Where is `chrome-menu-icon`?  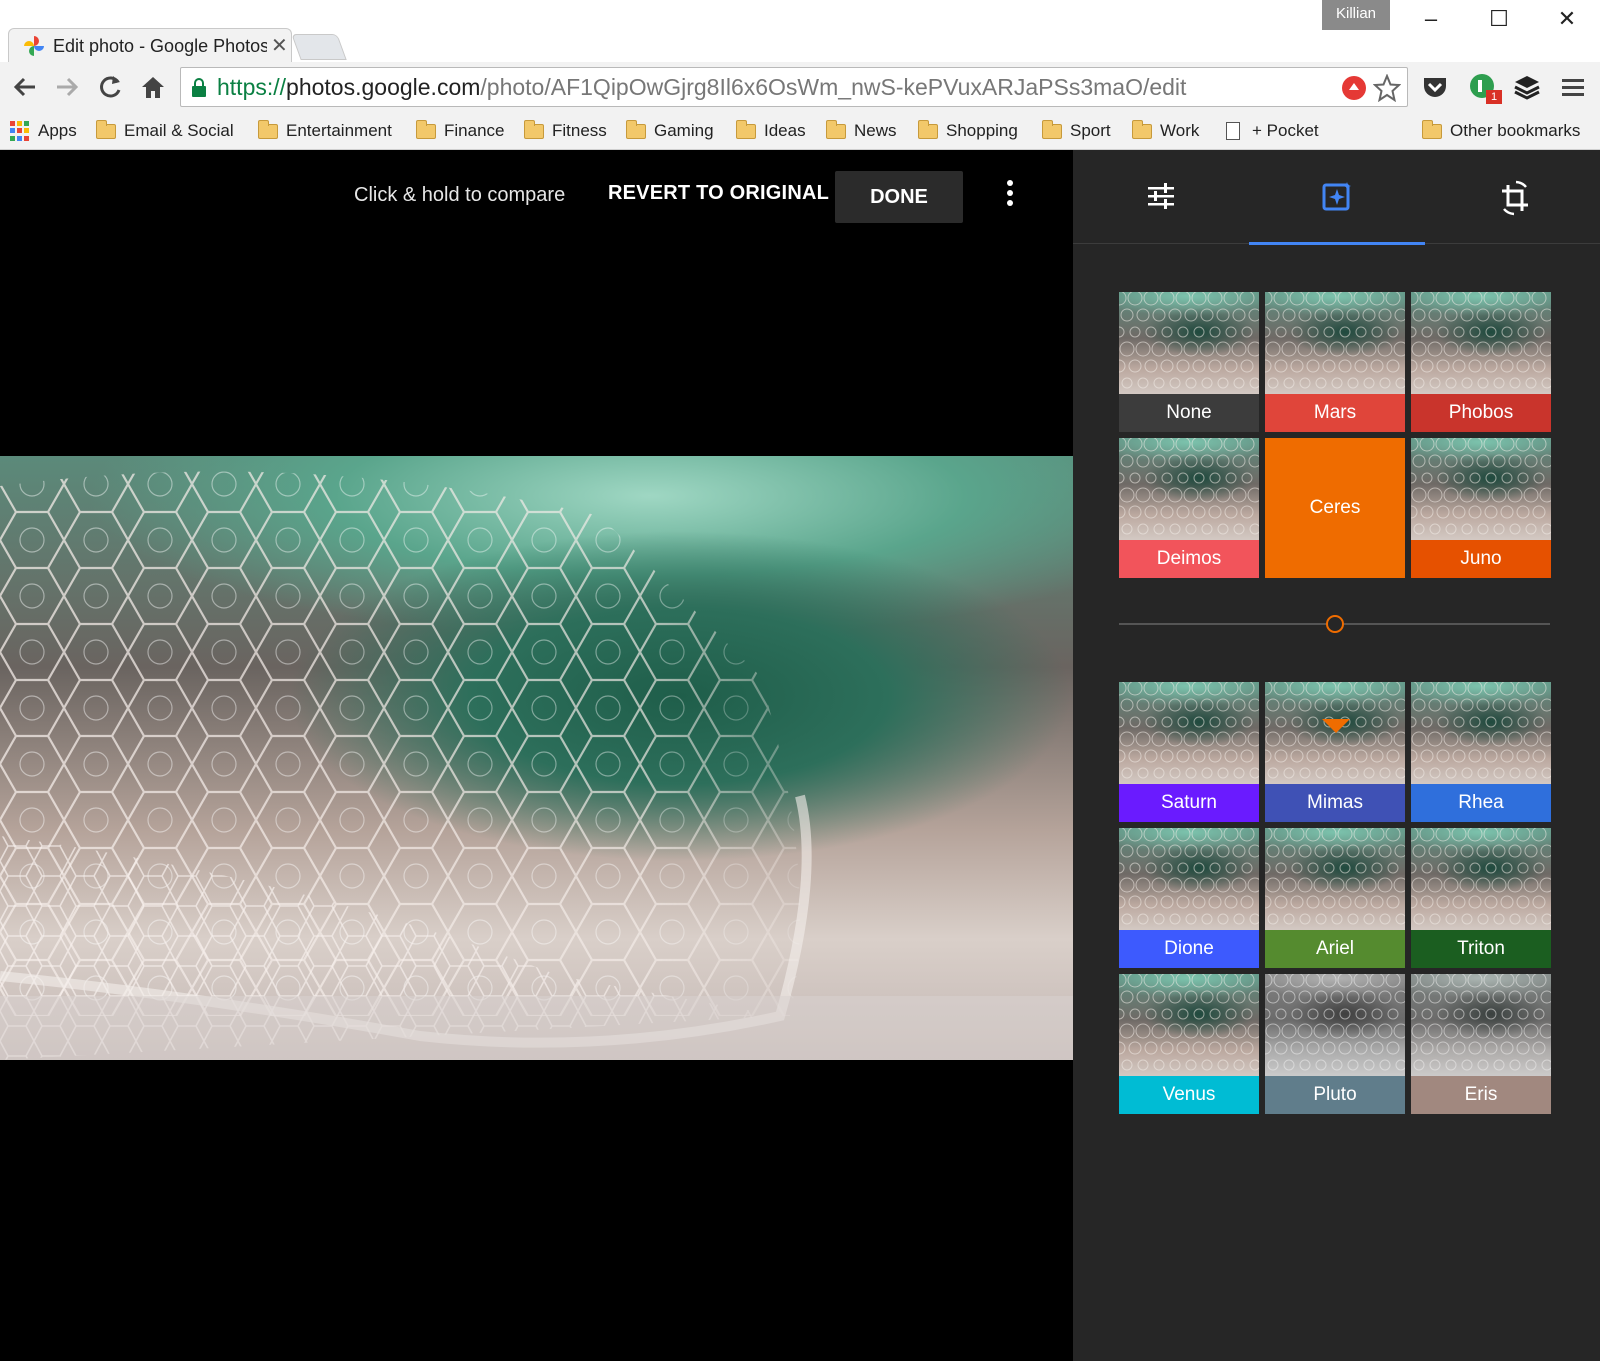 chrome-menu-icon is located at coordinates (1573, 87).